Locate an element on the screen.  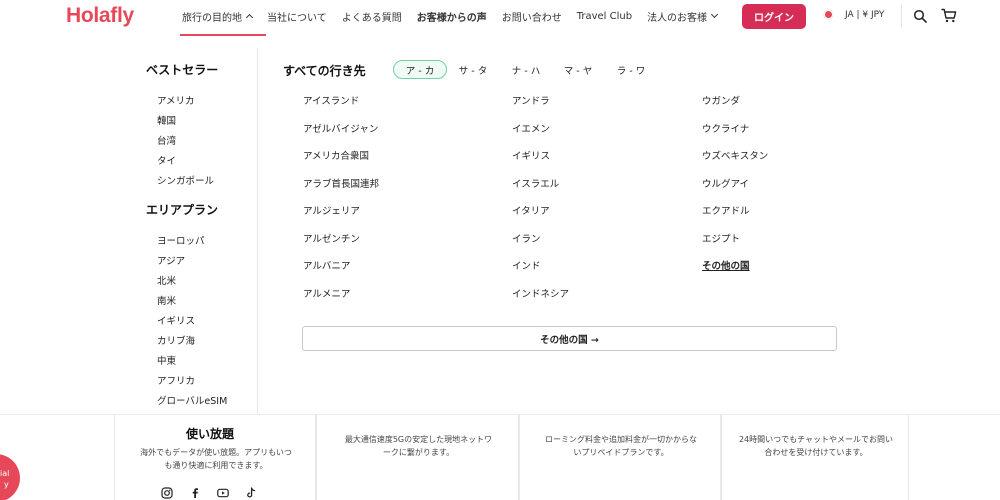
country-link: インドネシア is located at coordinates (540, 293).